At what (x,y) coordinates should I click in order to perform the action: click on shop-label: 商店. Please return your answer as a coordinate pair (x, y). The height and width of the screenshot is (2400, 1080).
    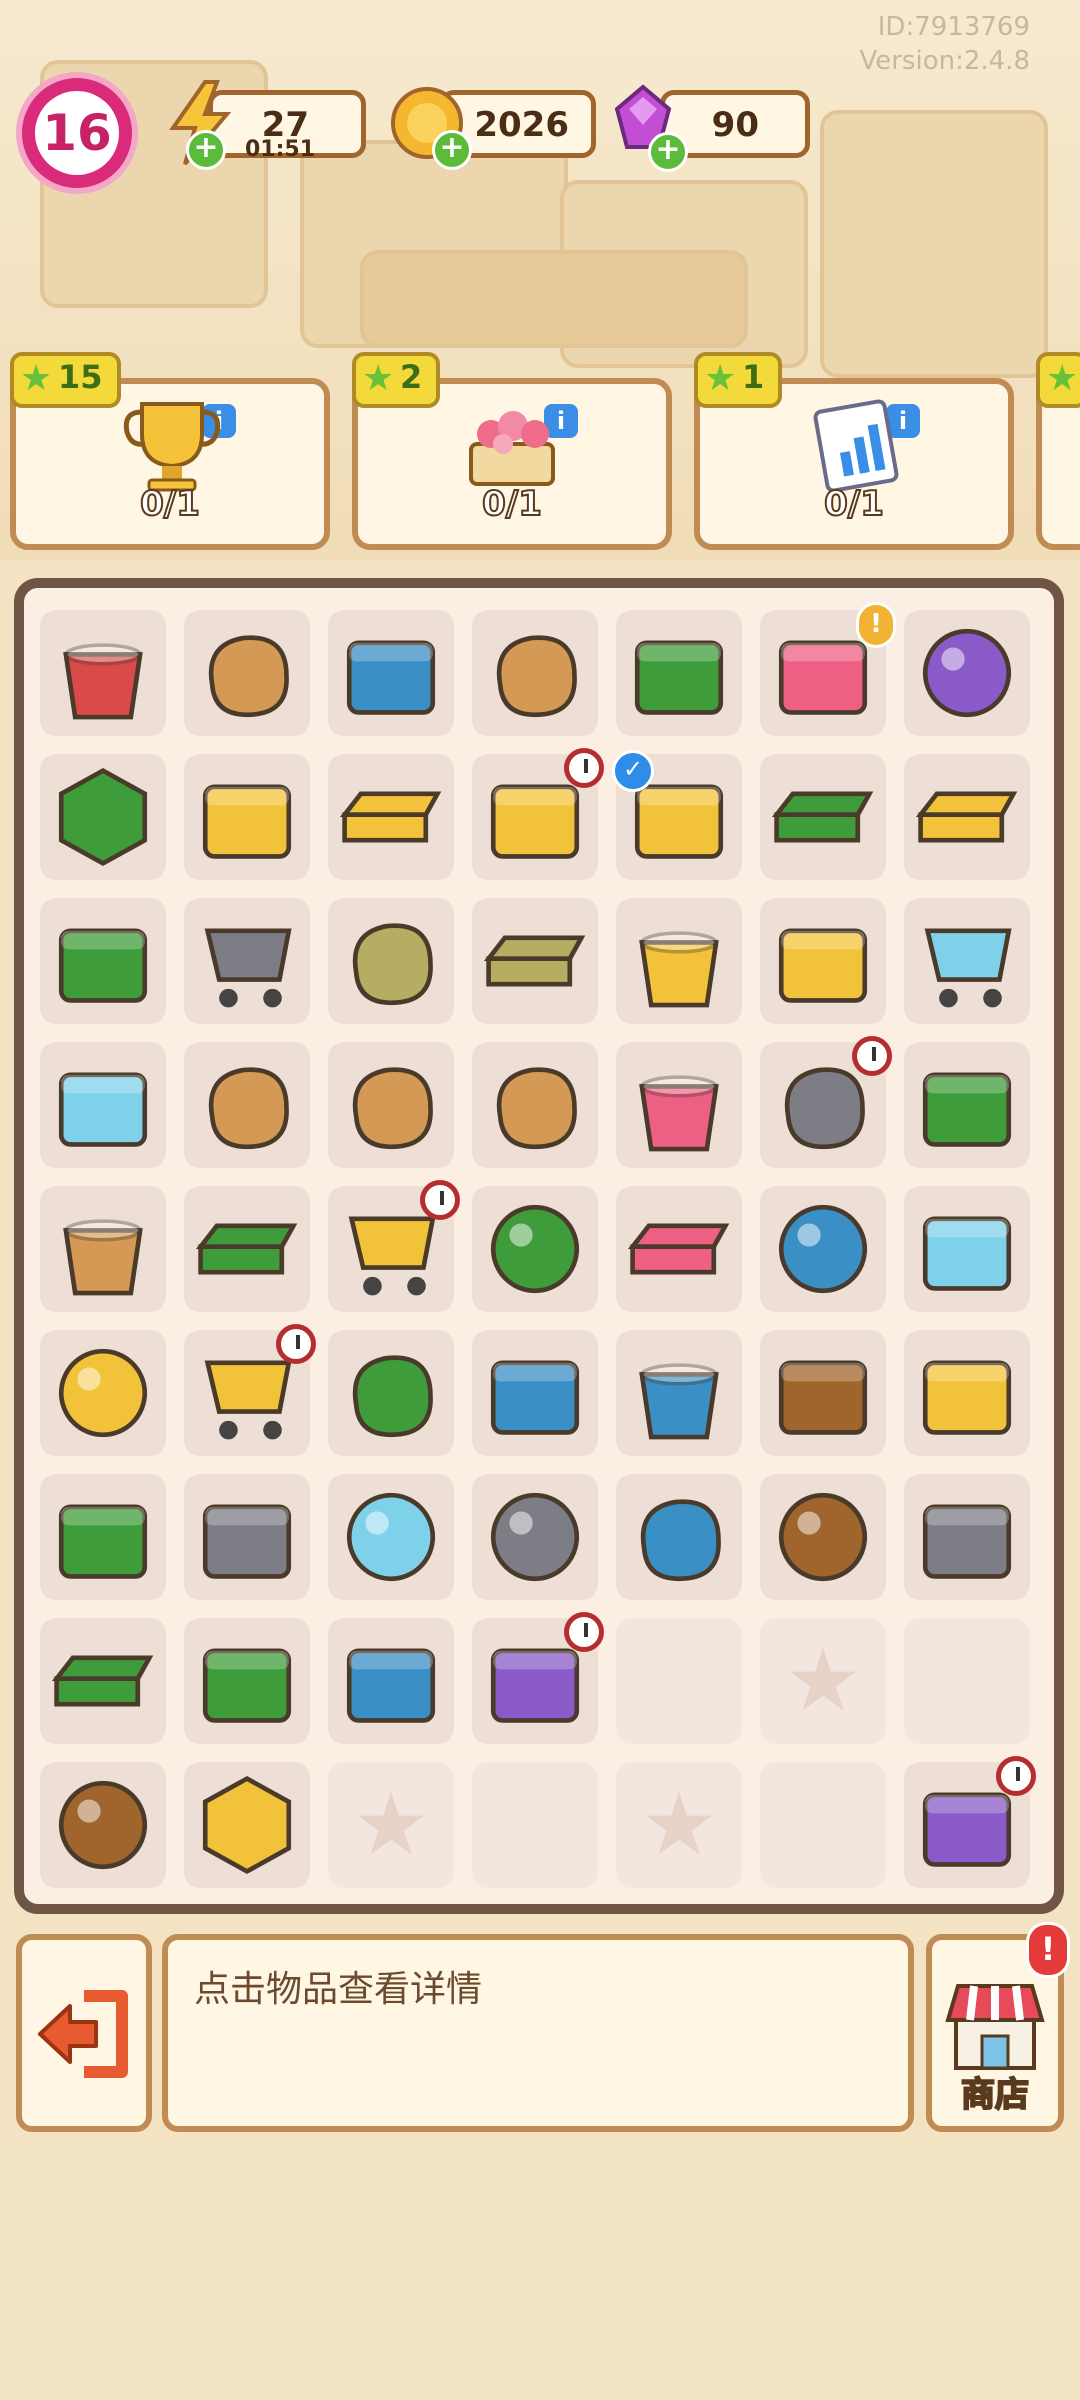
    Looking at the image, I should click on (995, 2095).